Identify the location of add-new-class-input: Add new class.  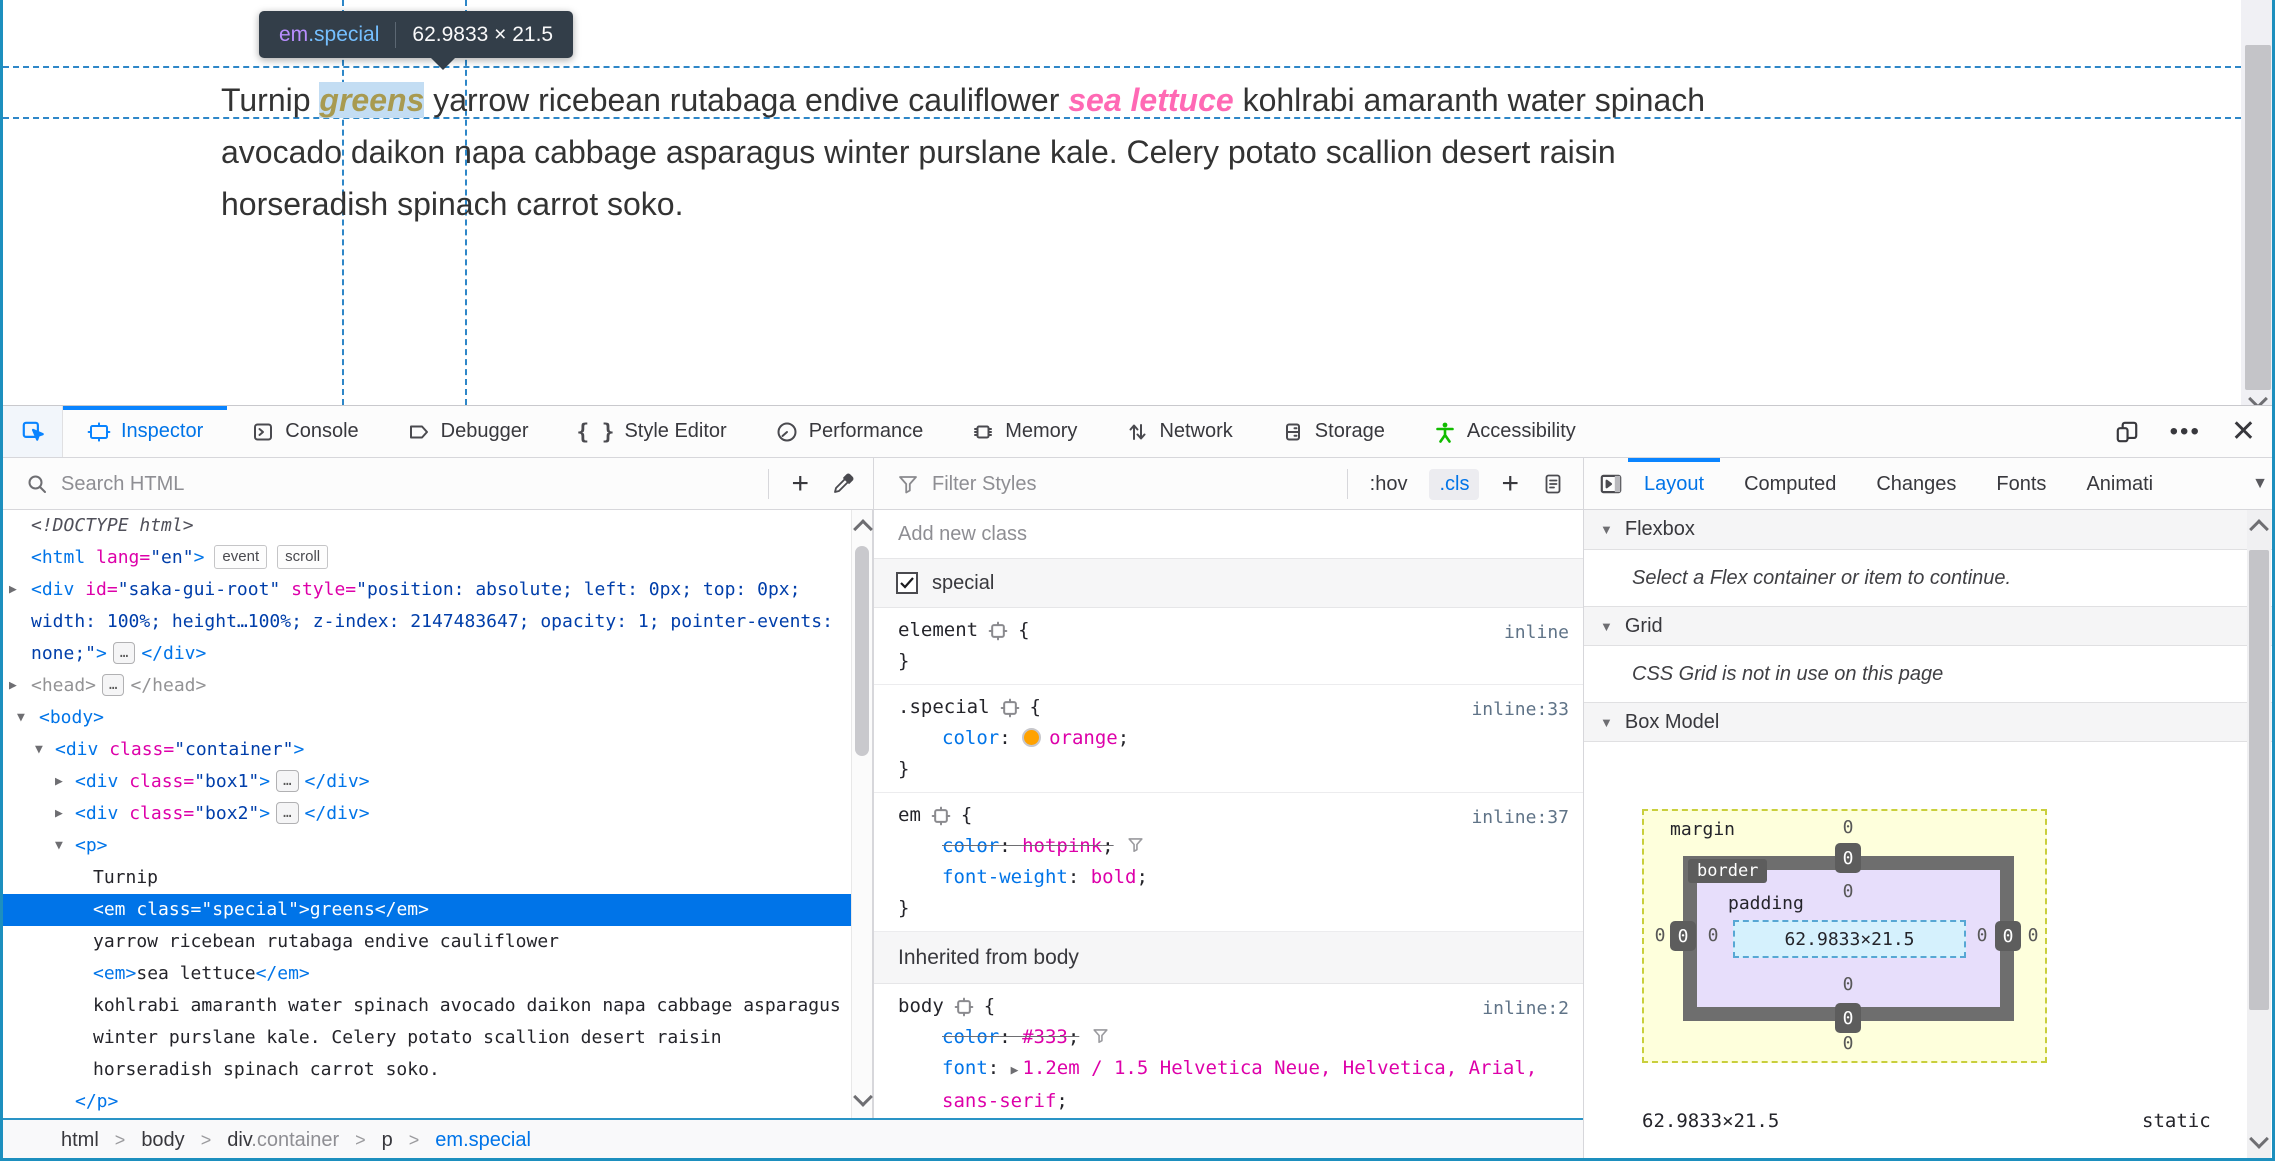
(962, 534).